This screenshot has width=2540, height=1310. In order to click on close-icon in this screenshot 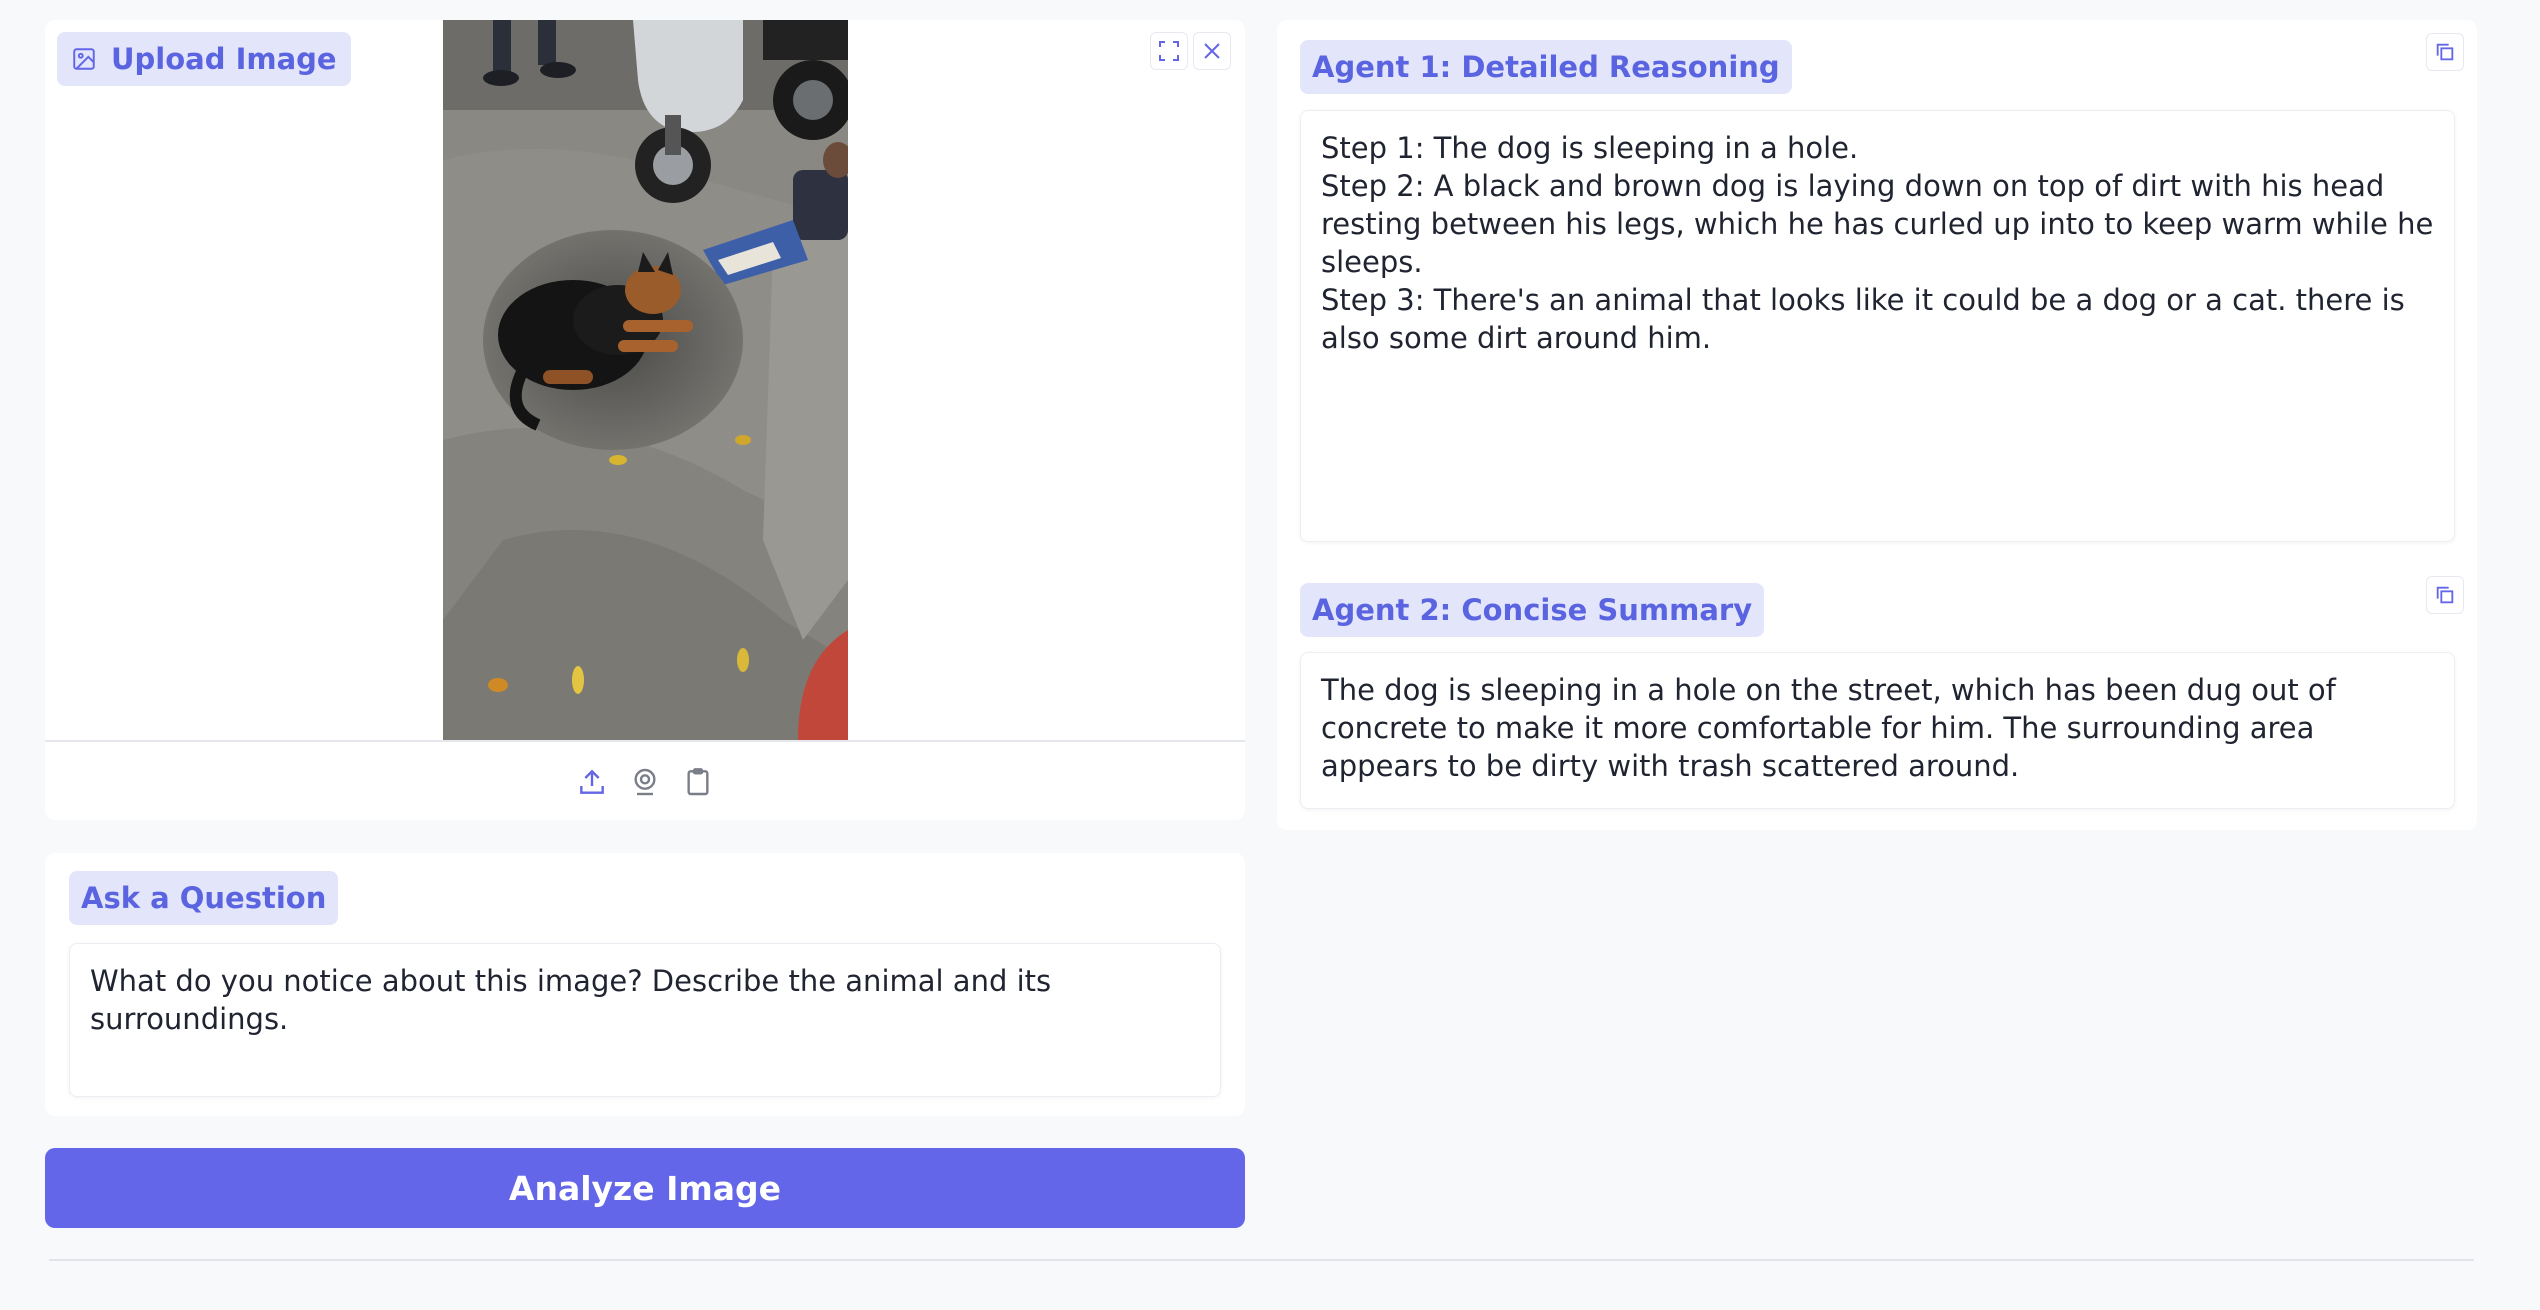, I will do `click(1212, 51)`.